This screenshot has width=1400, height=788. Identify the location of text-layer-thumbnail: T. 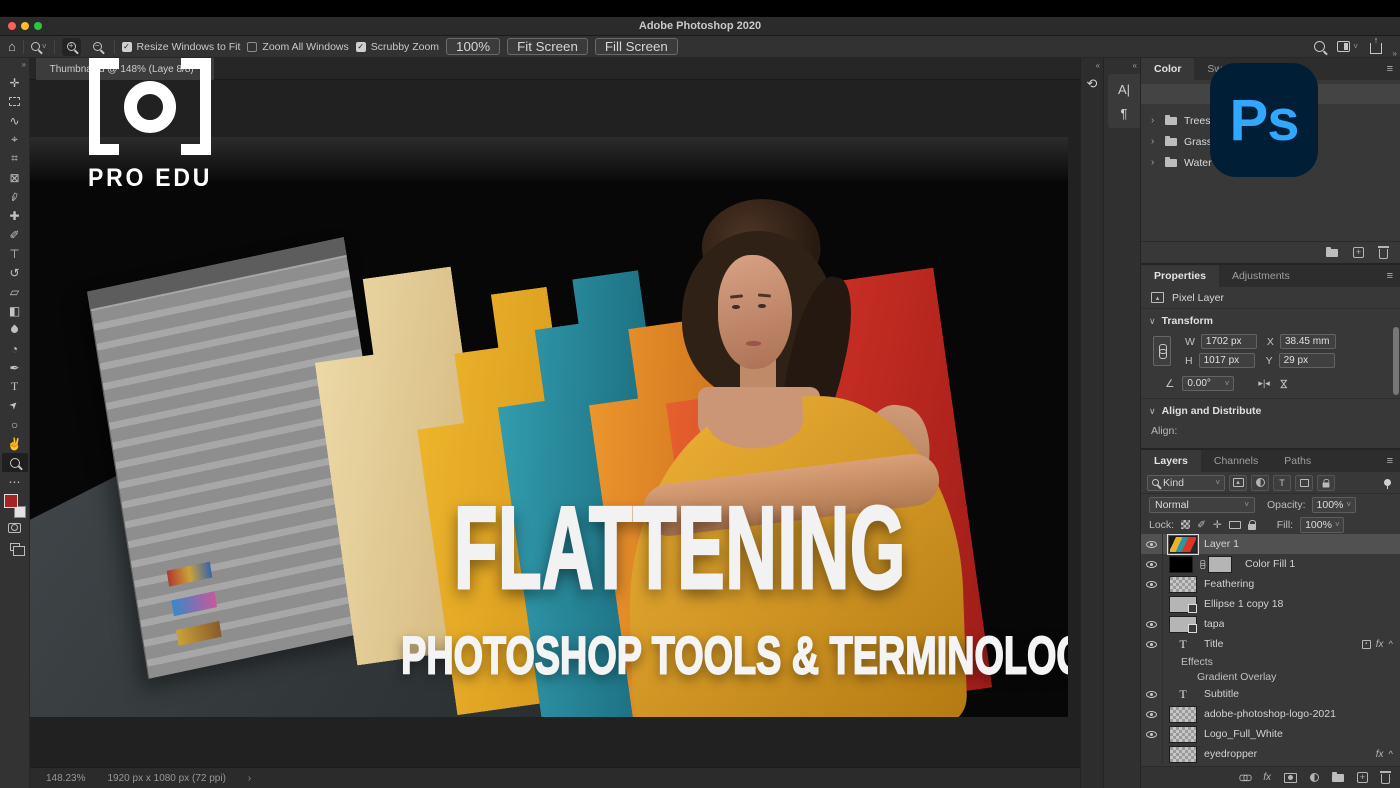
(1183, 644).